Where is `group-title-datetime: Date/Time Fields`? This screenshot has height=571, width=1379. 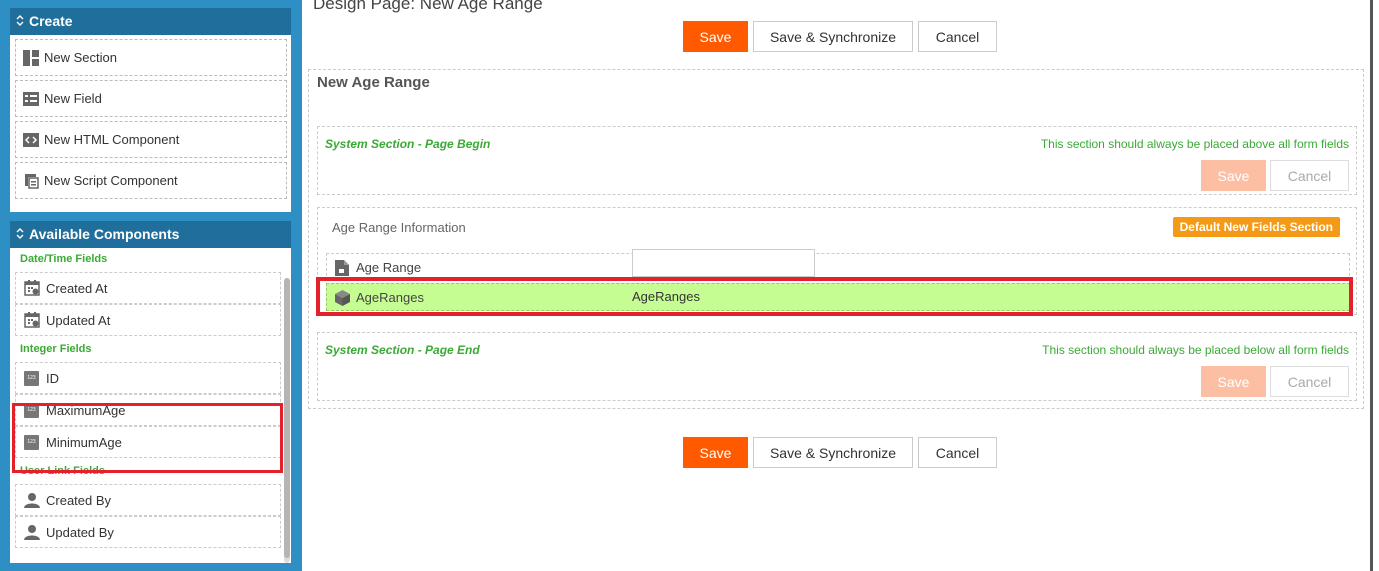 group-title-datetime: Date/Time Fields is located at coordinates (64, 259).